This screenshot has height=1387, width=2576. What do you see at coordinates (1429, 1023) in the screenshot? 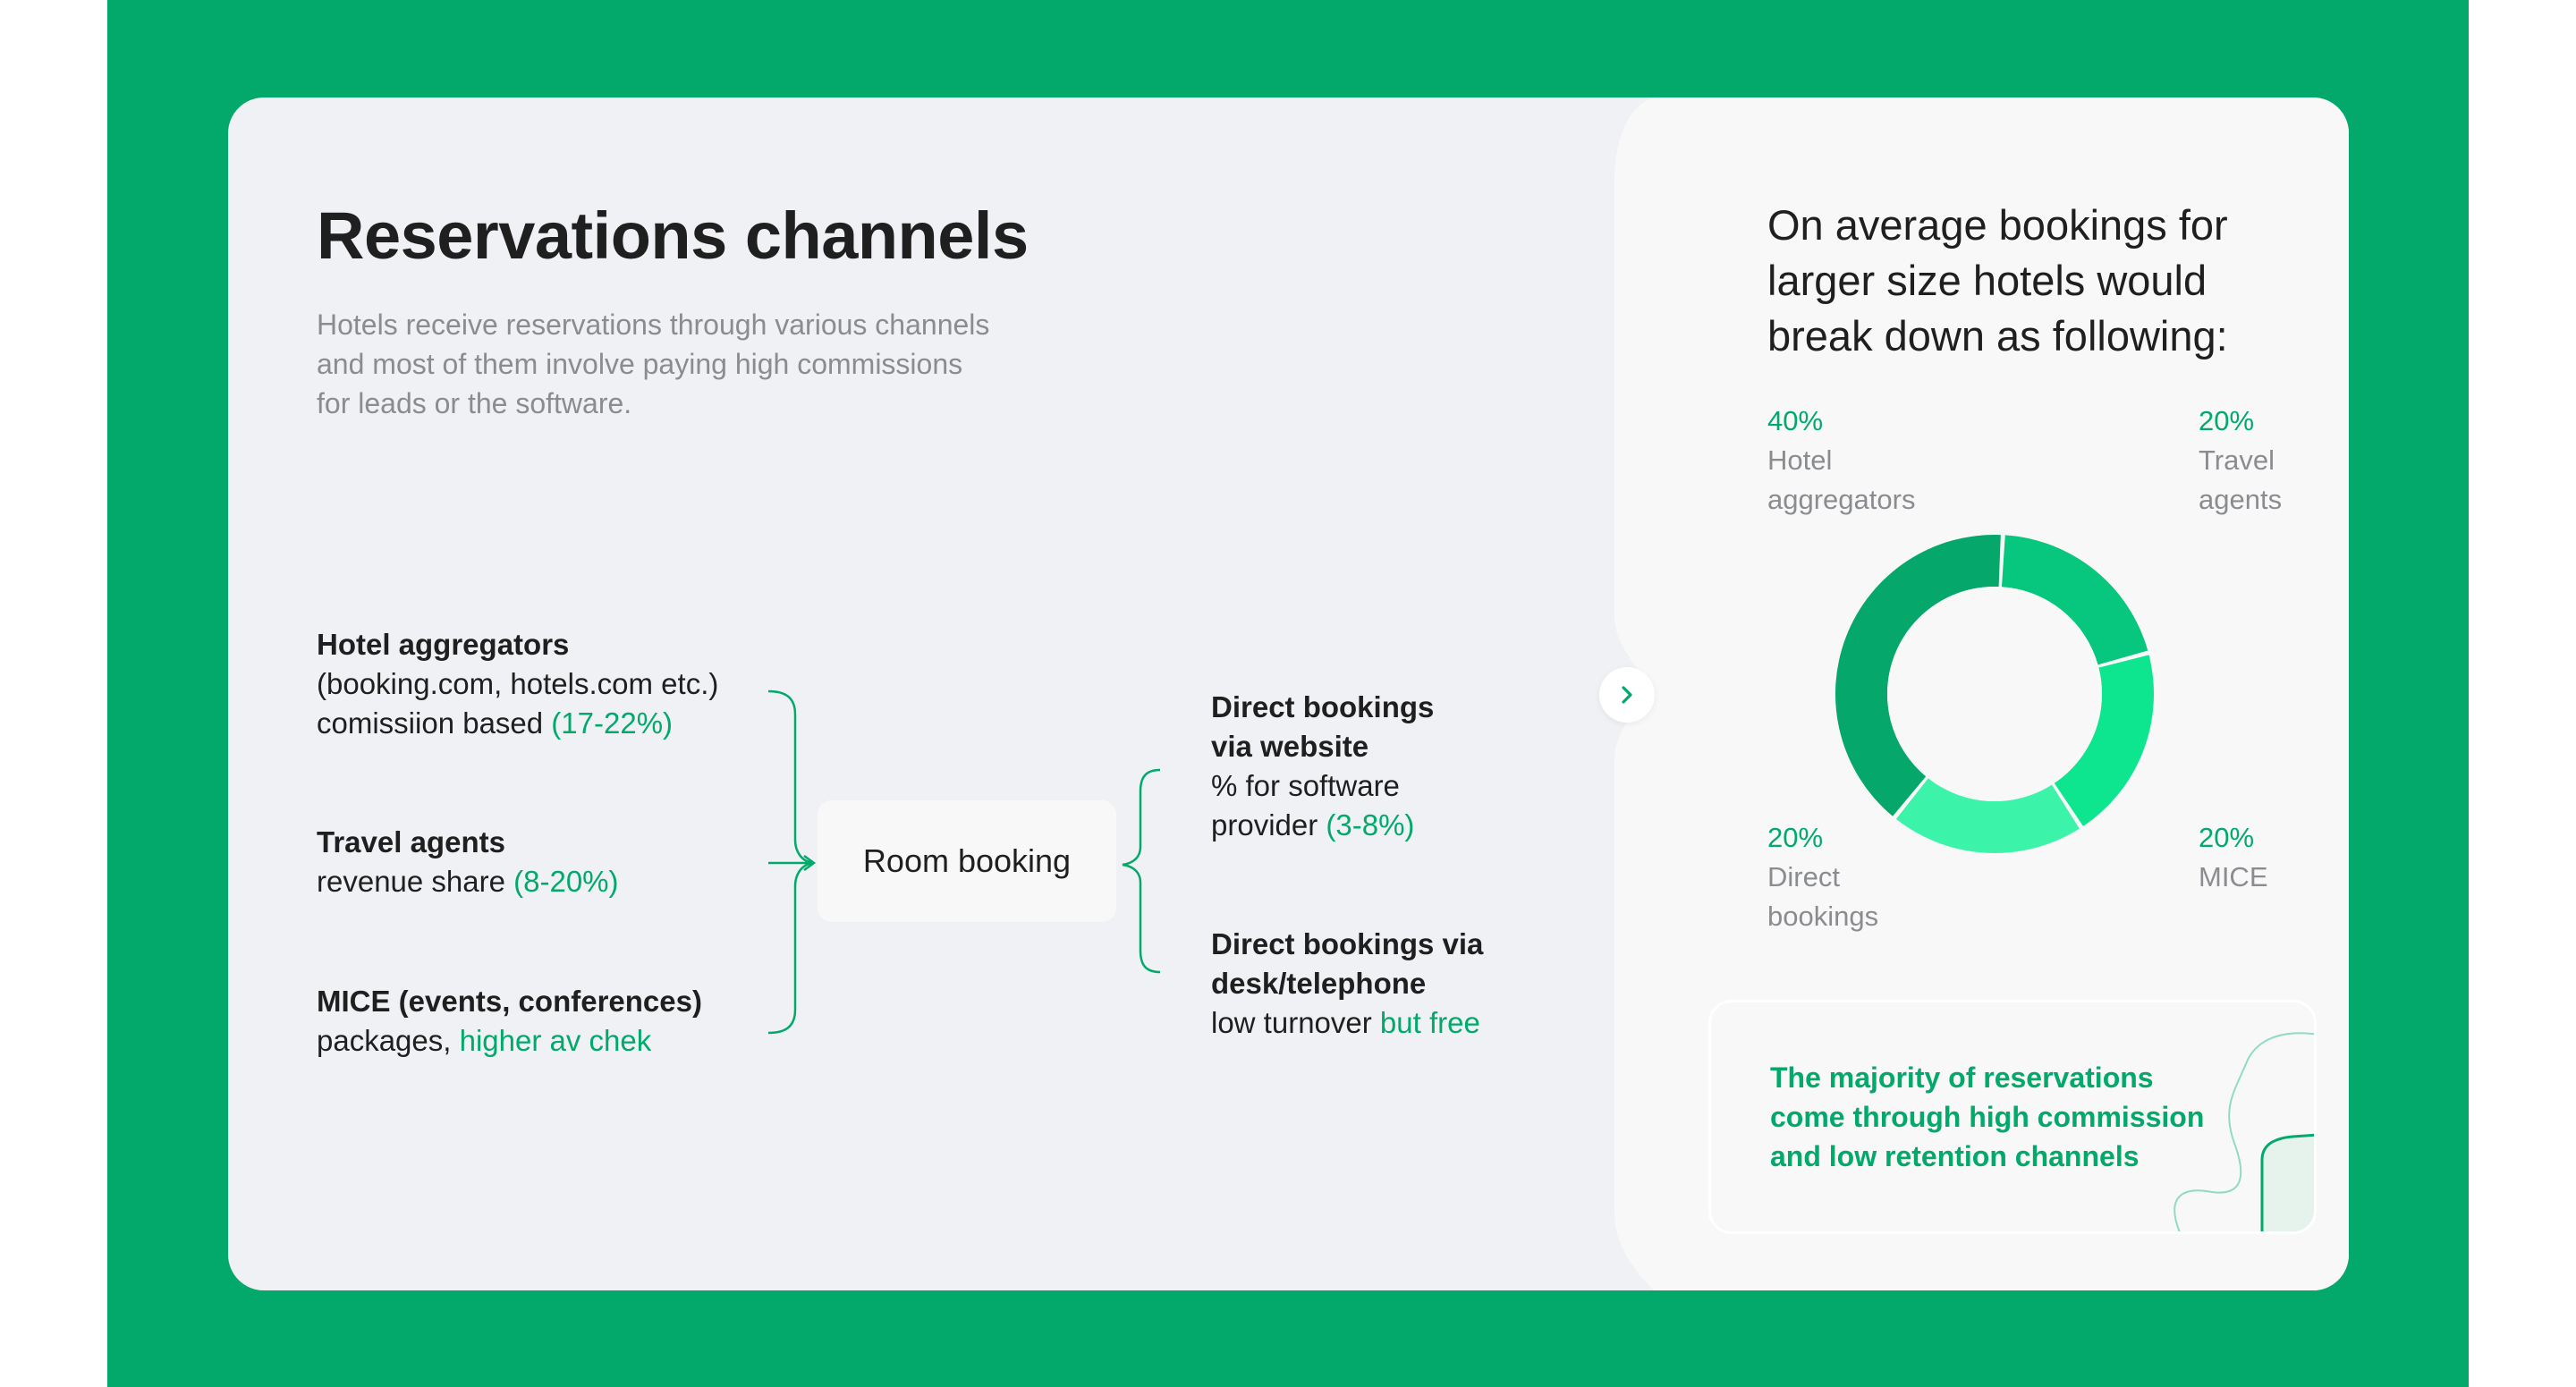
I see `commission-rate: but free` at bounding box center [1429, 1023].